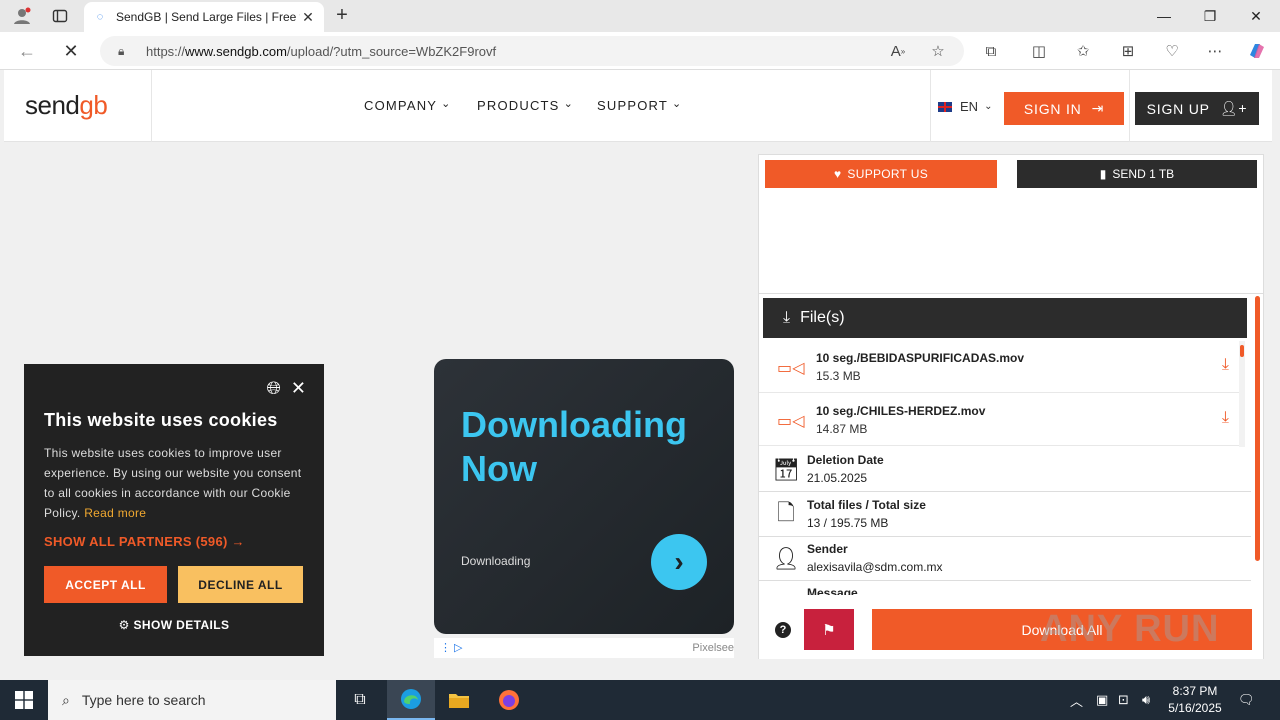 This screenshot has height=720, width=1280. Describe the element at coordinates (574, 424) in the screenshot. I see `ad-headline-line1: Downloading` at that location.